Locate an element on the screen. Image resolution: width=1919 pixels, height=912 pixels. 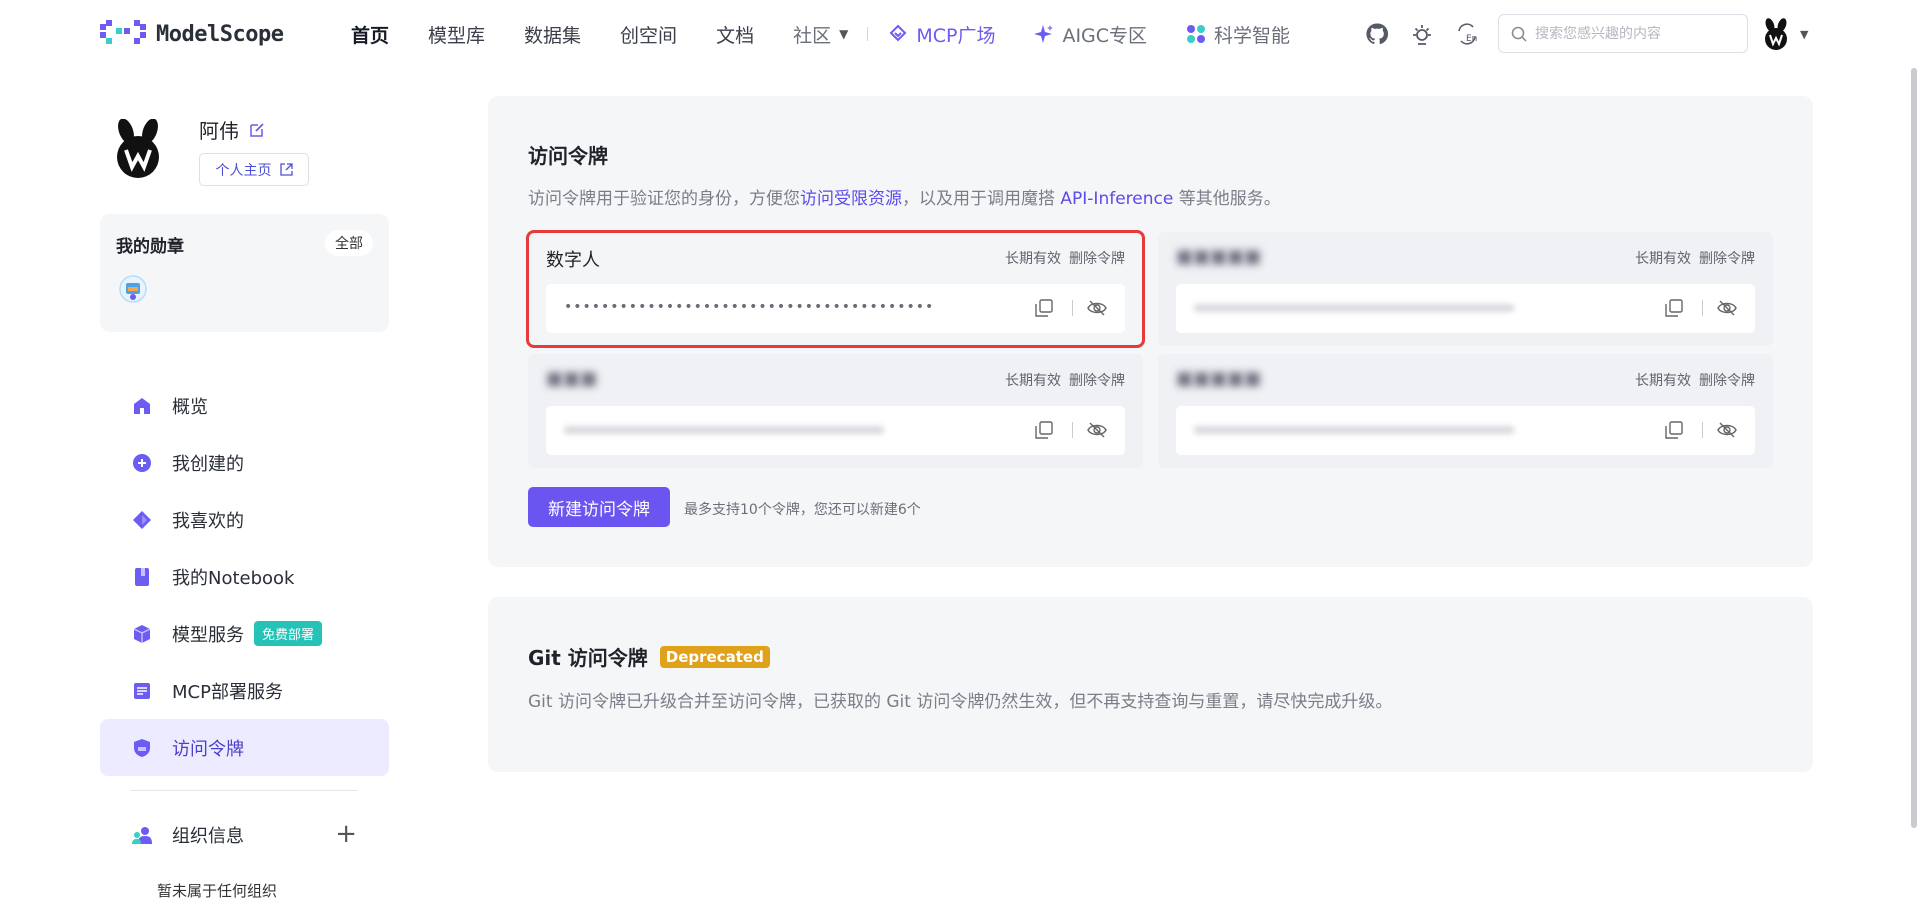
sidebar-item-mcp-service: MCP部署服务 is located at coordinates (244, 690).